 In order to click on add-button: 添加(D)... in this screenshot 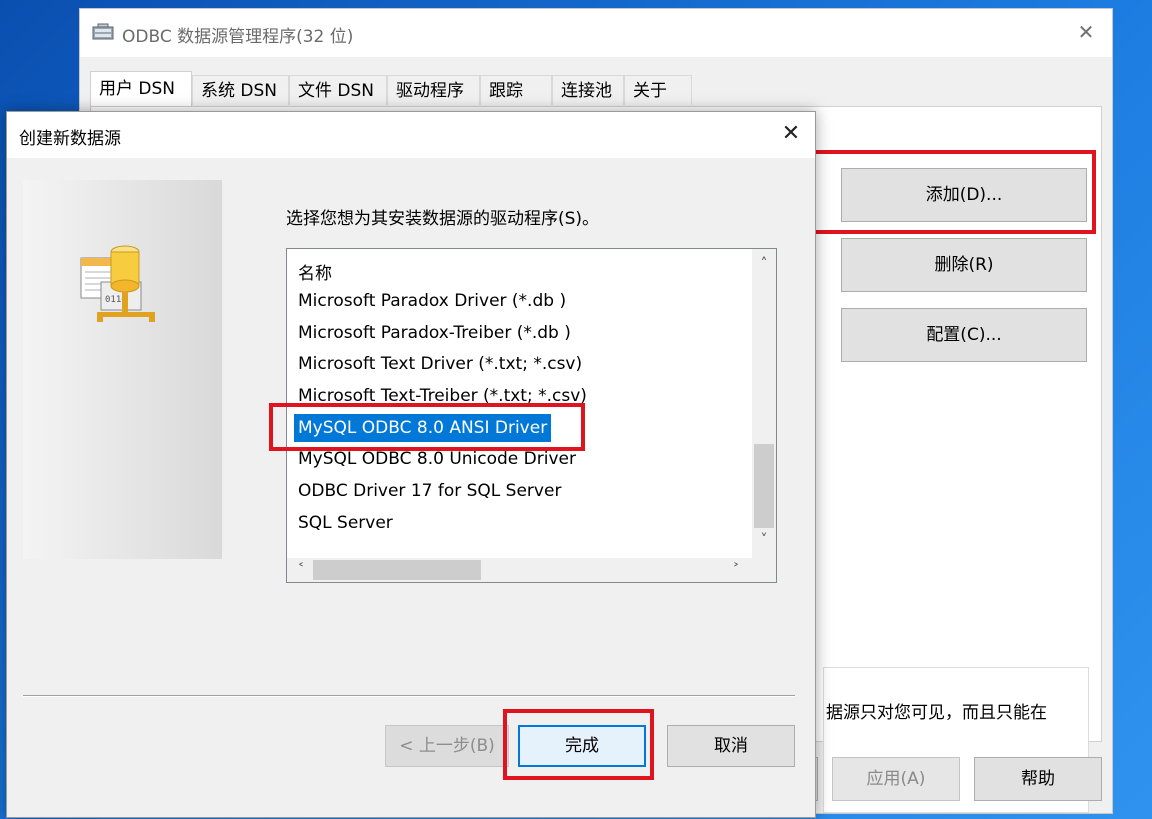, I will do `click(964, 195)`.